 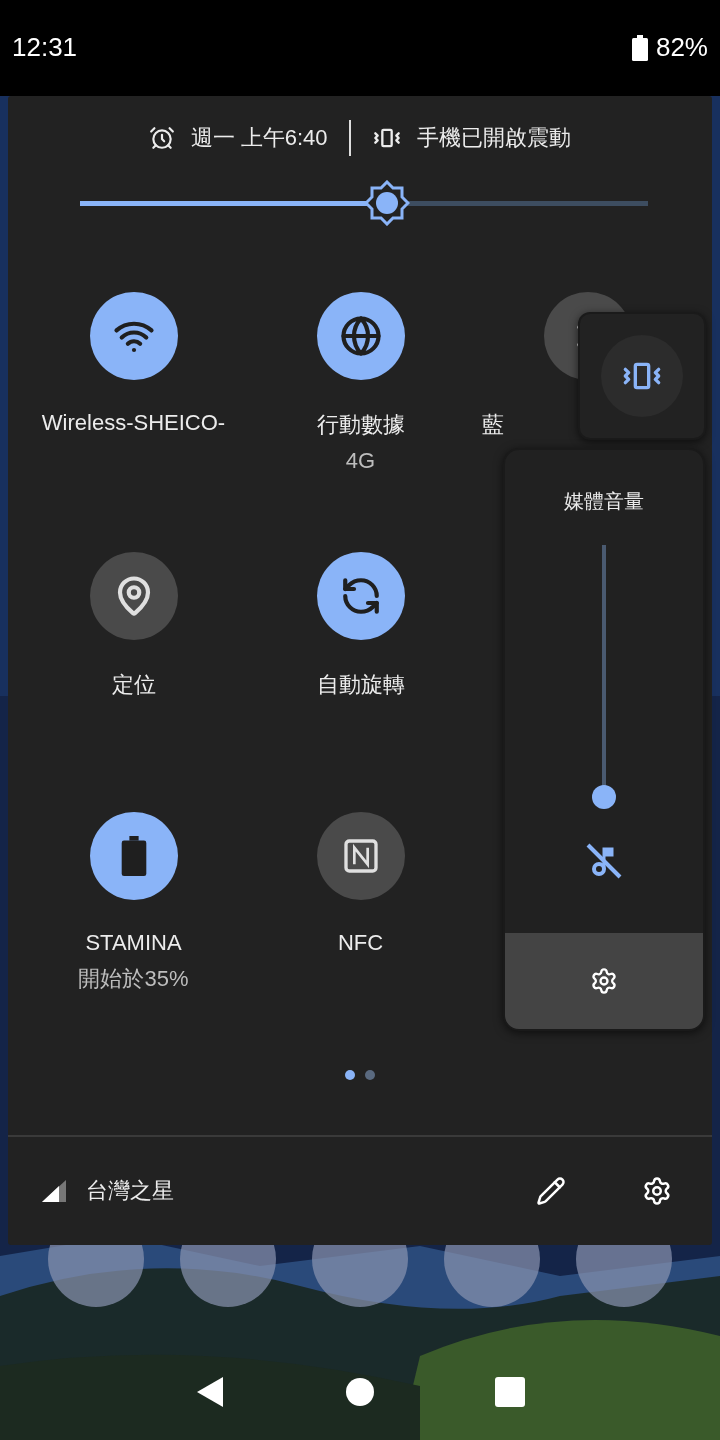 I want to click on tile-label: Wireless-SHEICO-, so click(x=133, y=423).